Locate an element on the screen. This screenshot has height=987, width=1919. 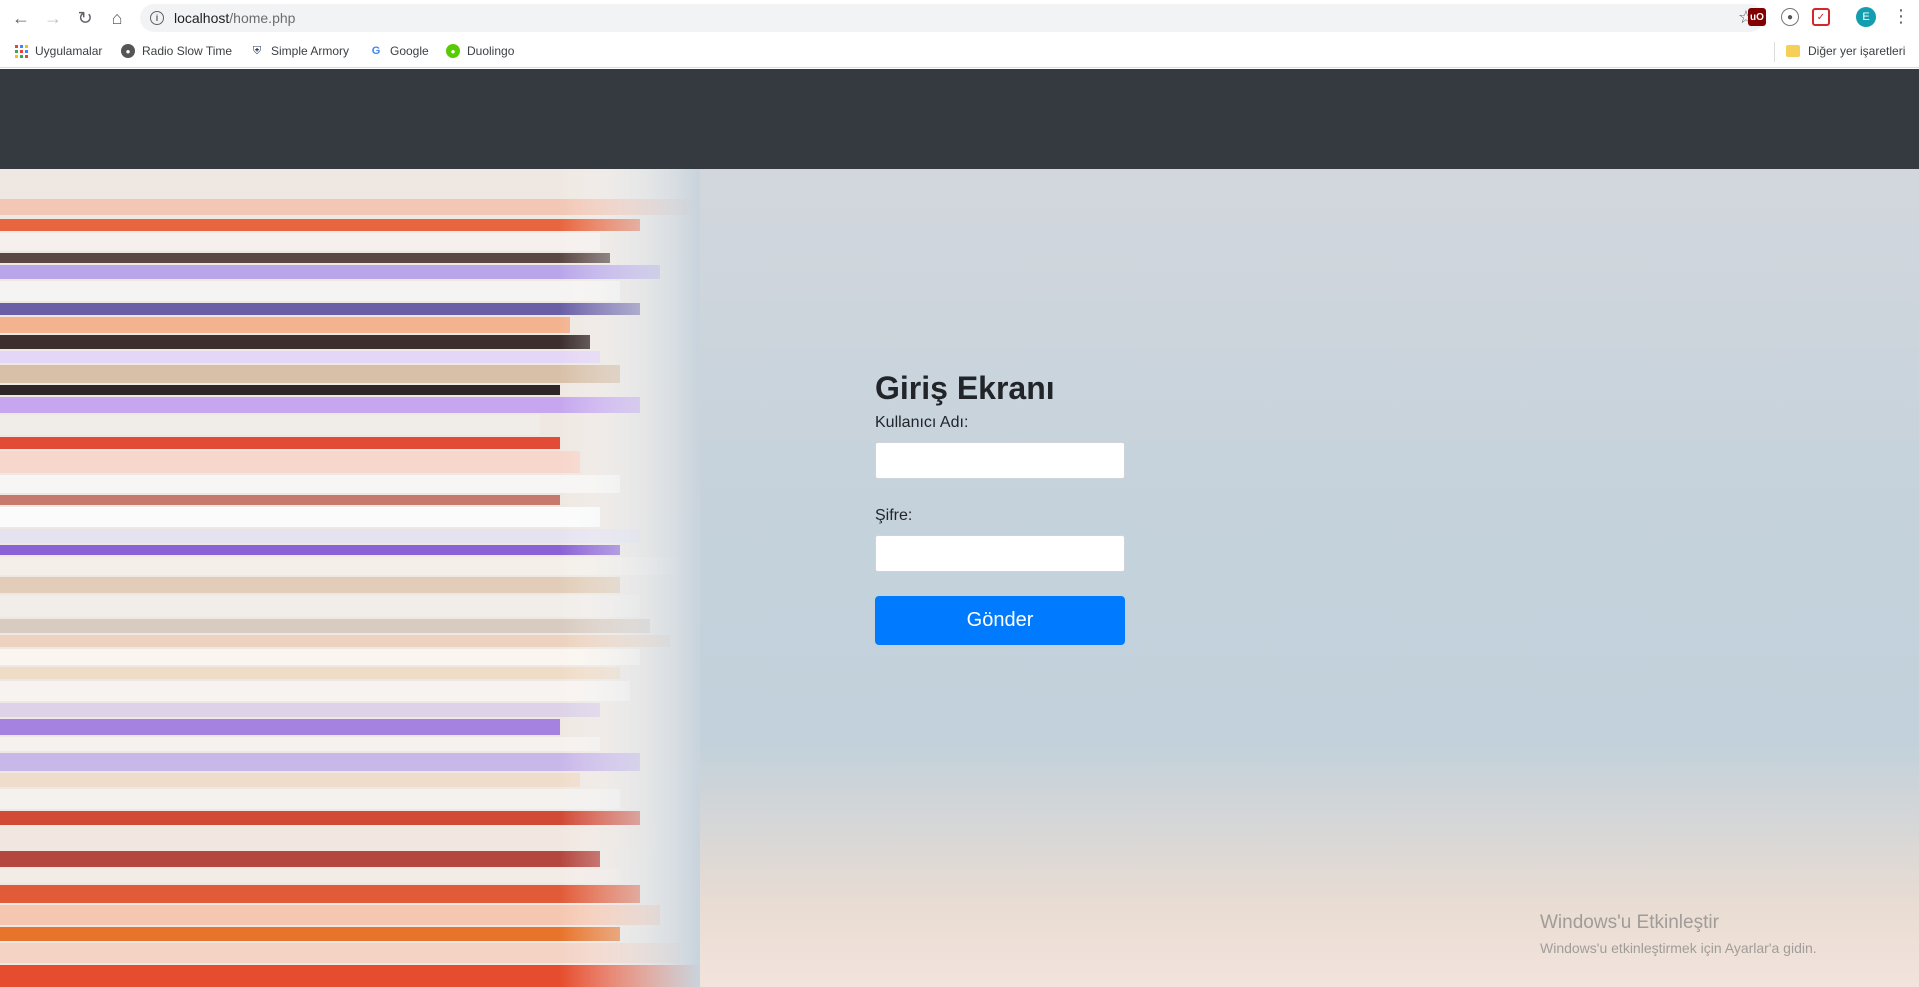
password-label: Şifre: is located at coordinates (894, 515).